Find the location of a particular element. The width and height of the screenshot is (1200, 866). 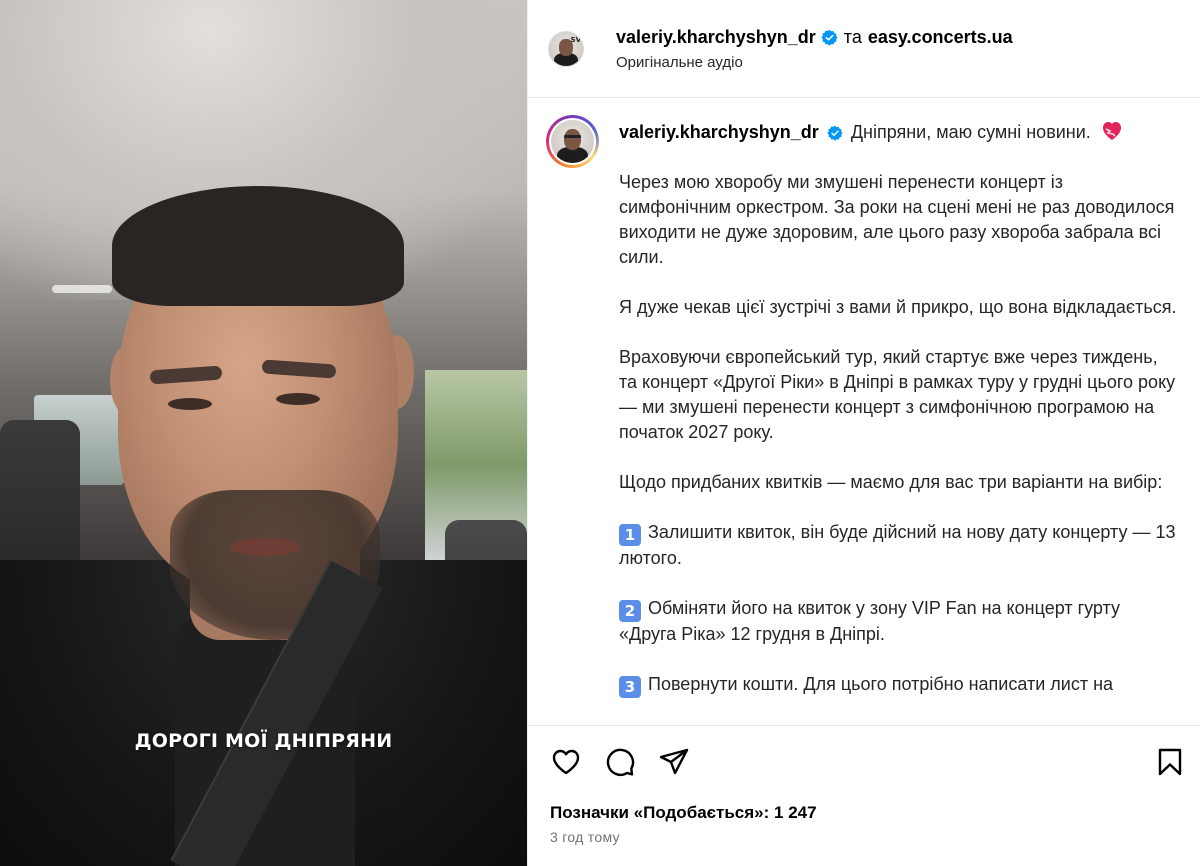

keycap-2-emoji: 2 is located at coordinates (630, 611).